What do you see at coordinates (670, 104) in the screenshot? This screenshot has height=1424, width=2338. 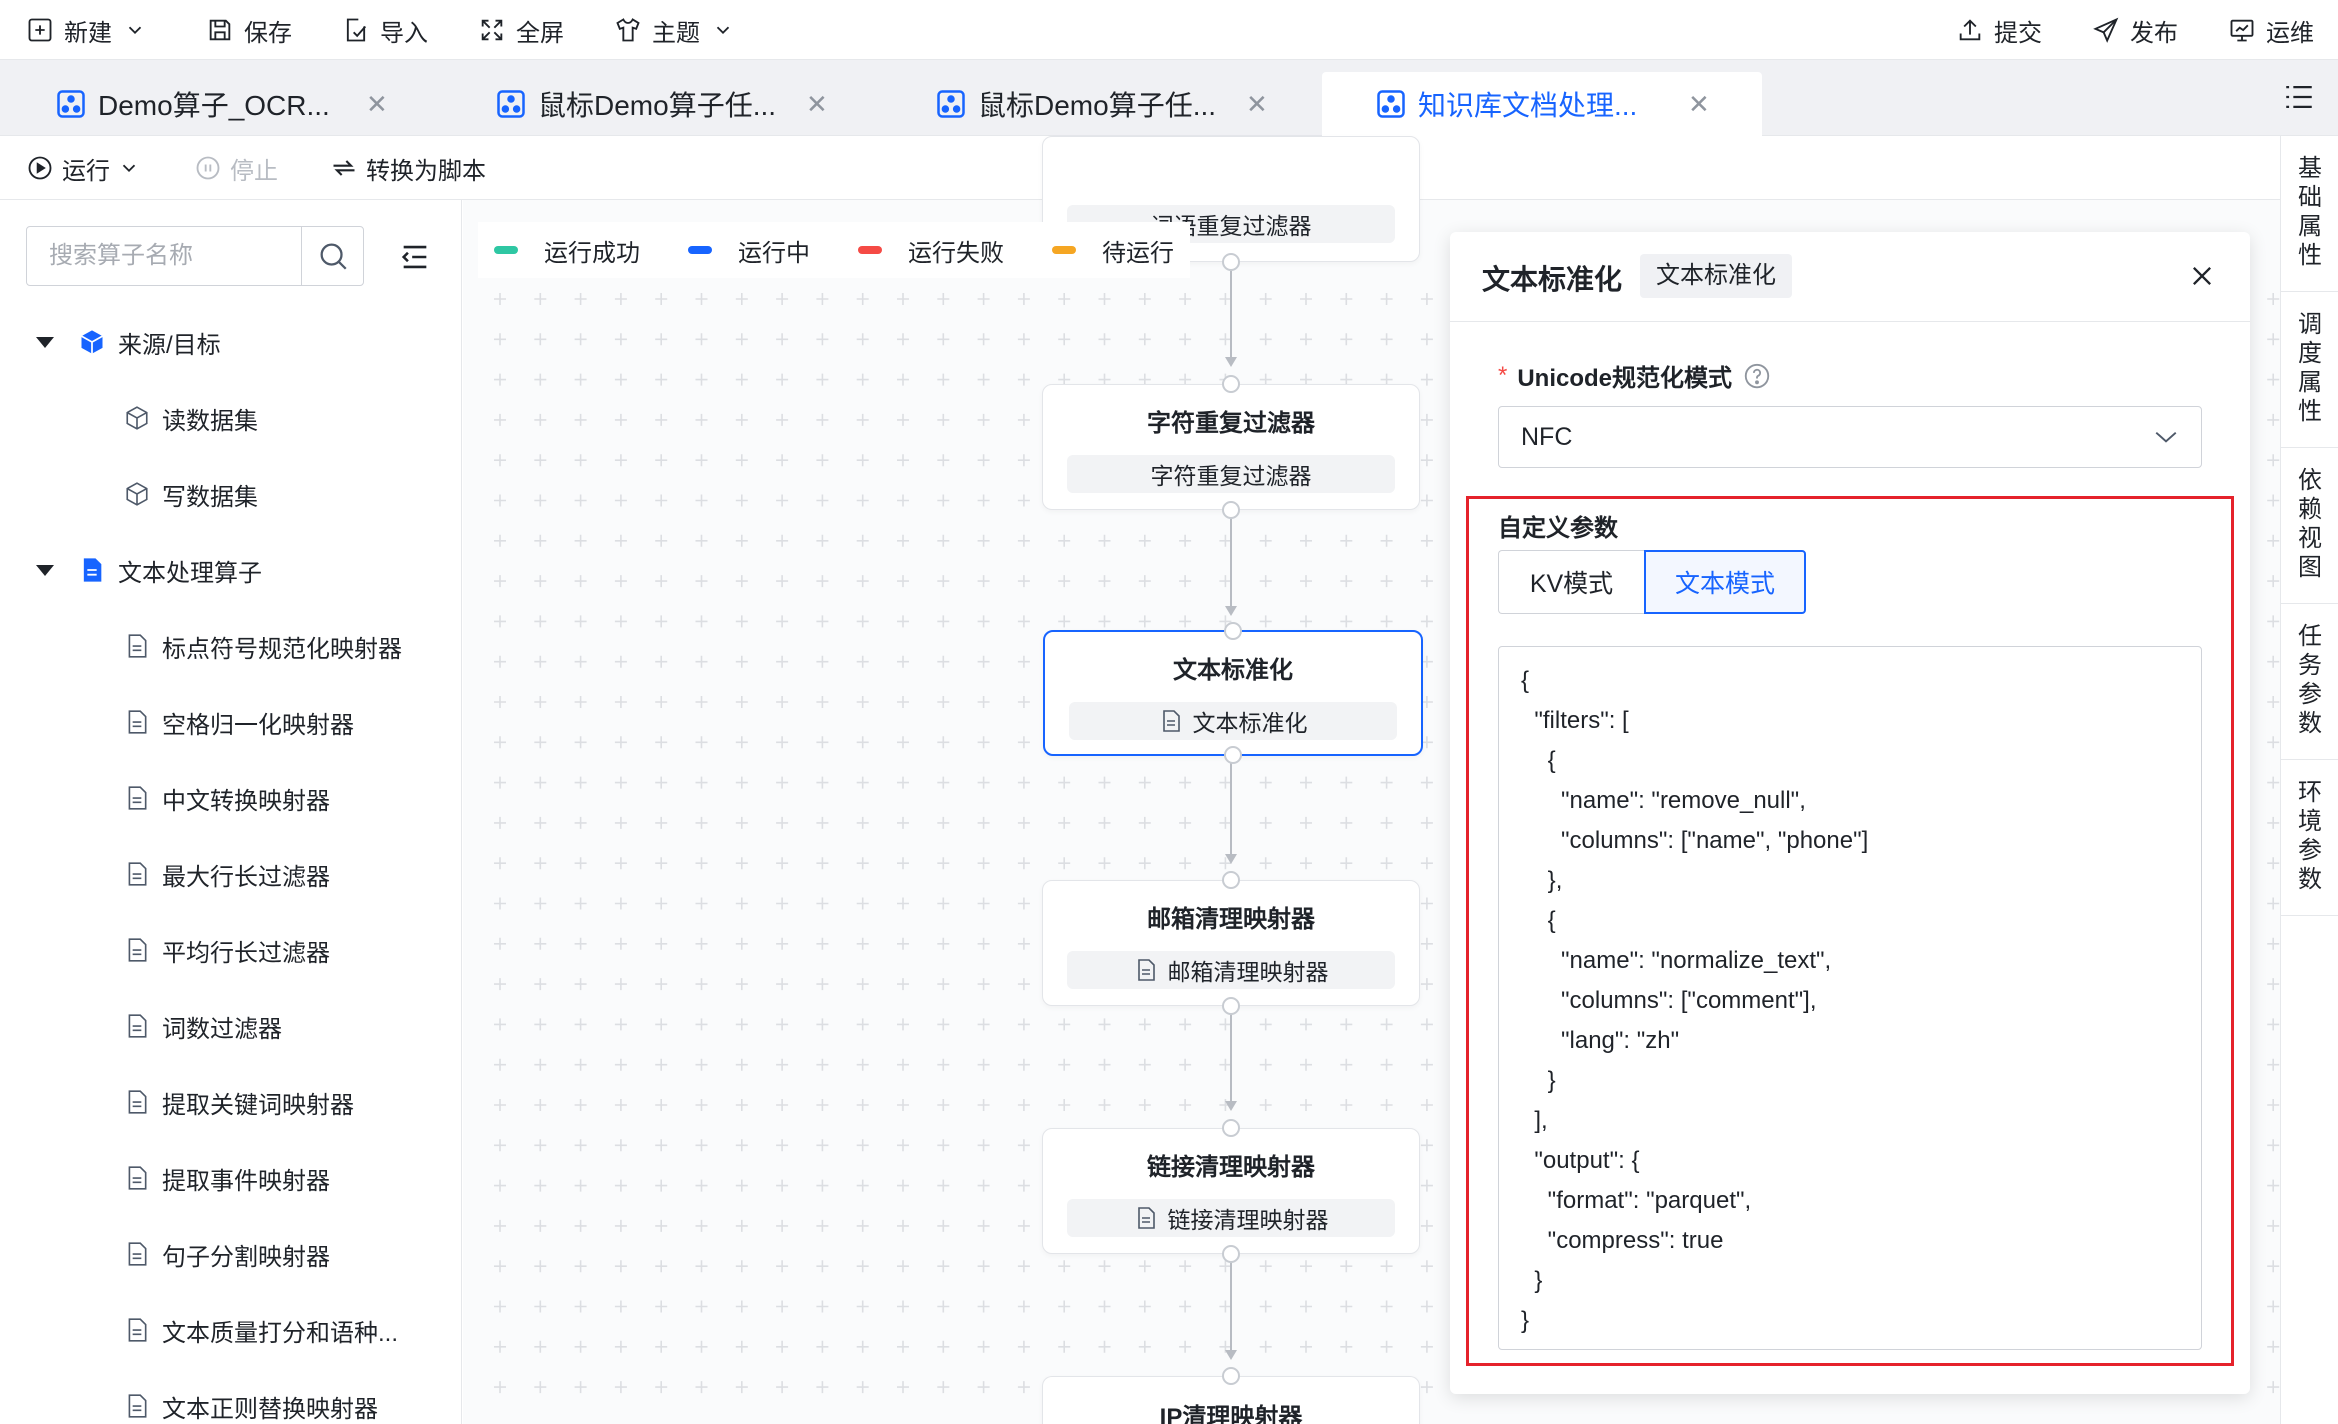 I see `tab-mouse-demo-1: 鼠标Demo算子任... ✕` at bounding box center [670, 104].